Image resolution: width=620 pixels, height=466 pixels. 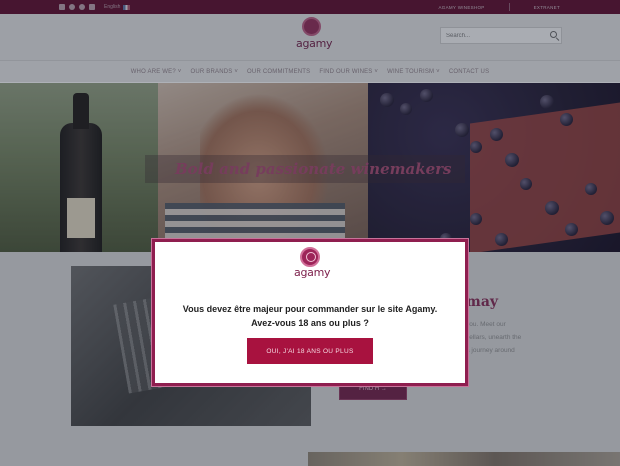 What do you see at coordinates (310, 257) in the screenshot?
I see `logo-mark-icon` at bounding box center [310, 257].